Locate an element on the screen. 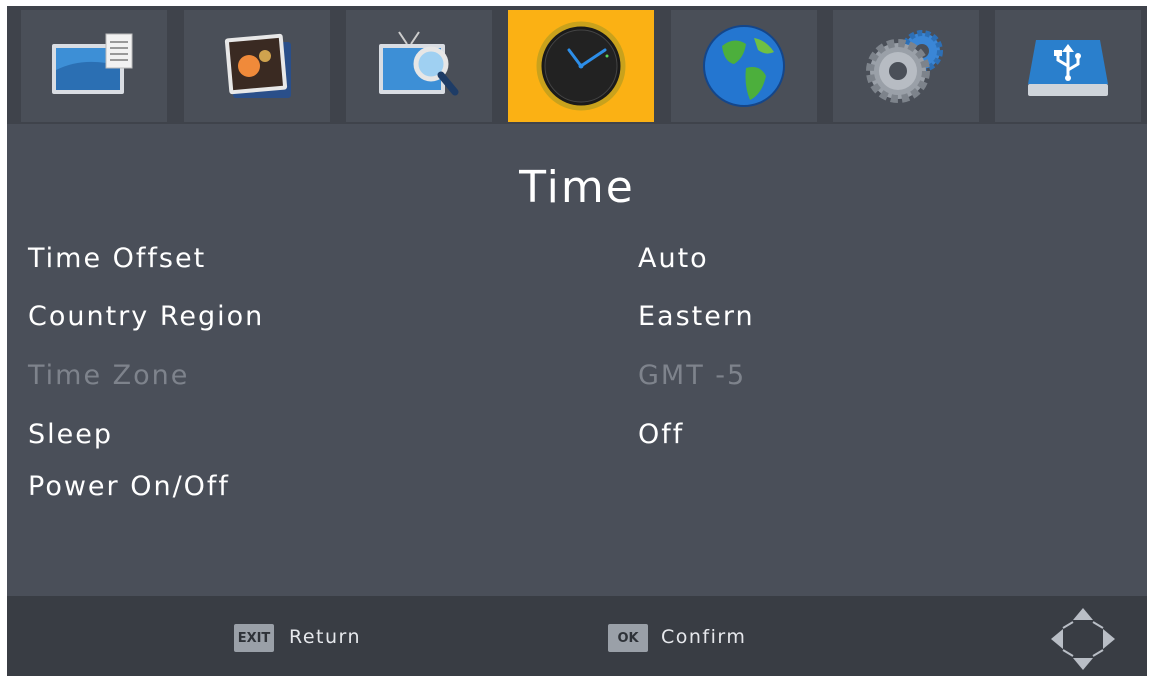 Image resolution: width=1154 pixels, height=677 pixels. country-region-value: Eastern is located at coordinates (696, 316).